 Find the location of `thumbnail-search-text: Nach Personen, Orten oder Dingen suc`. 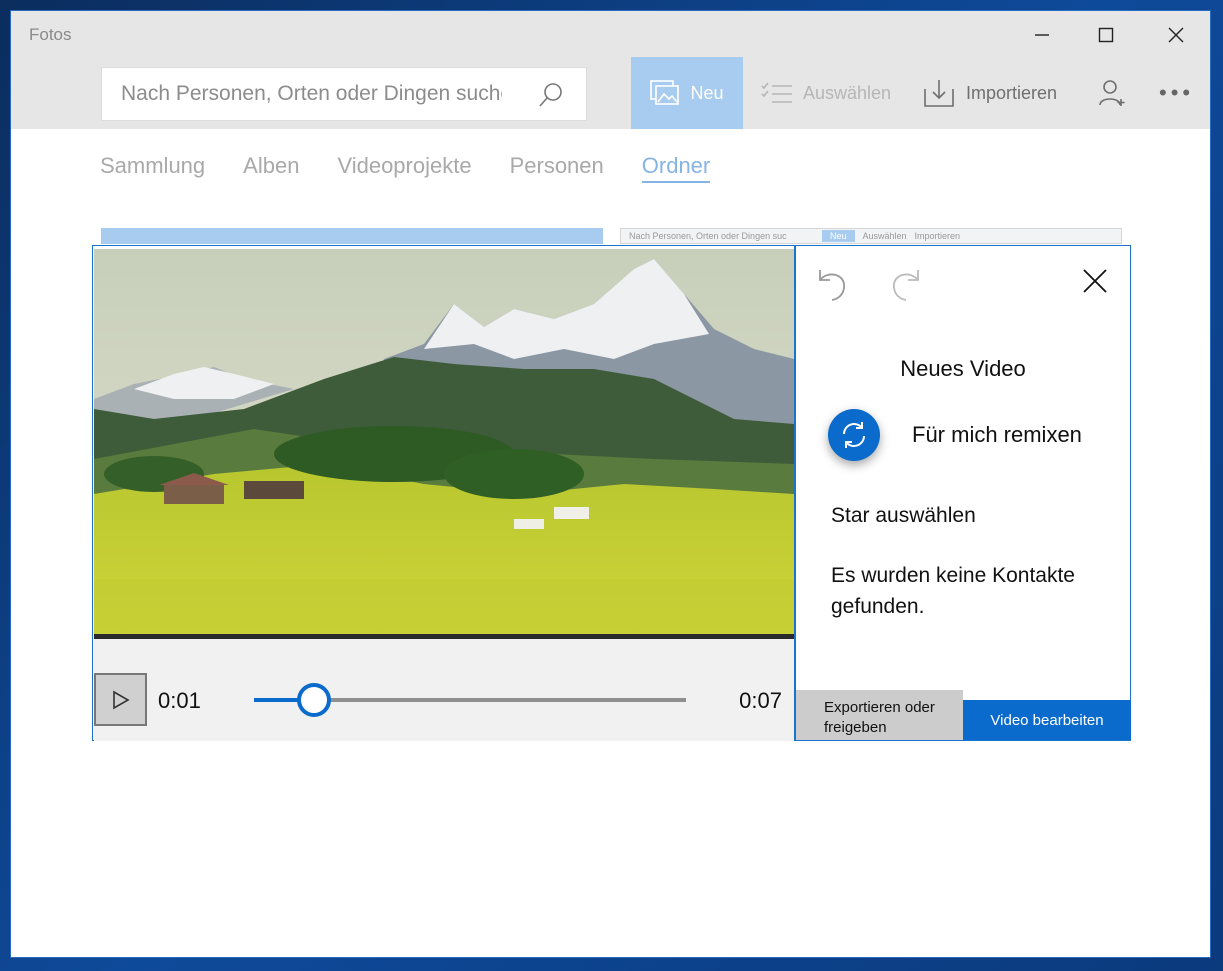

thumbnail-search-text: Nach Personen, Orten oder Dingen suc is located at coordinates (708, 236).